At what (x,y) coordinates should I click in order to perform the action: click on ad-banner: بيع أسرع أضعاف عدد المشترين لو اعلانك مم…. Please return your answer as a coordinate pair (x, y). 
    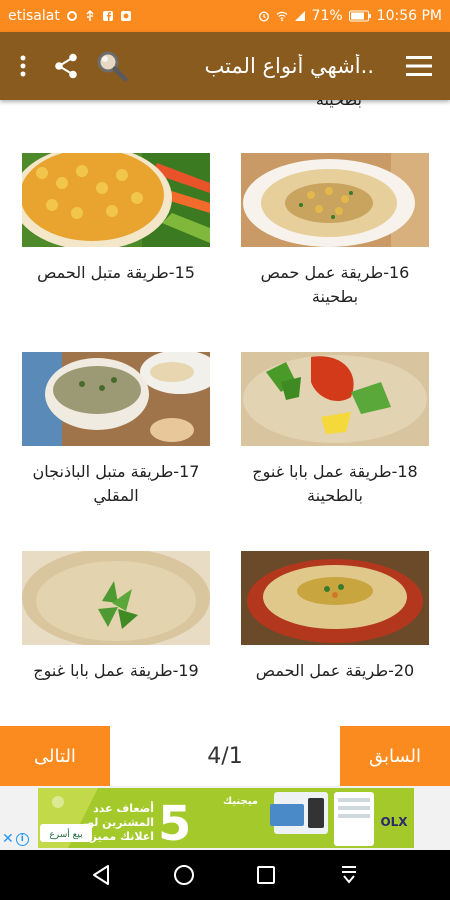
    Looking at the image, I should click on (226, 818).